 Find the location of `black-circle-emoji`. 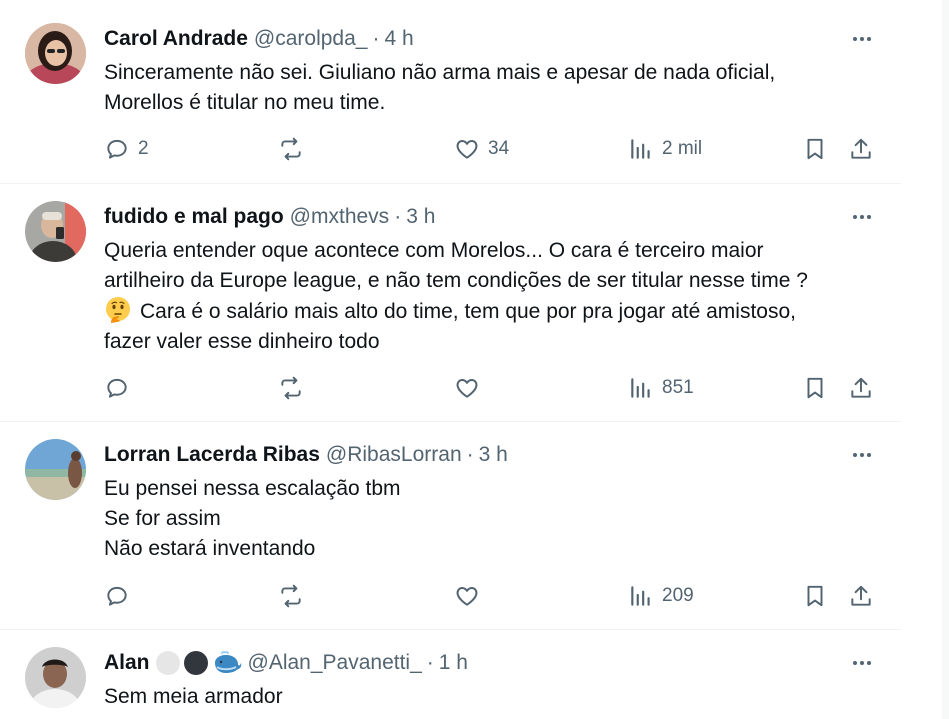

black-circle-emoji is located at coordinates (195, 663).